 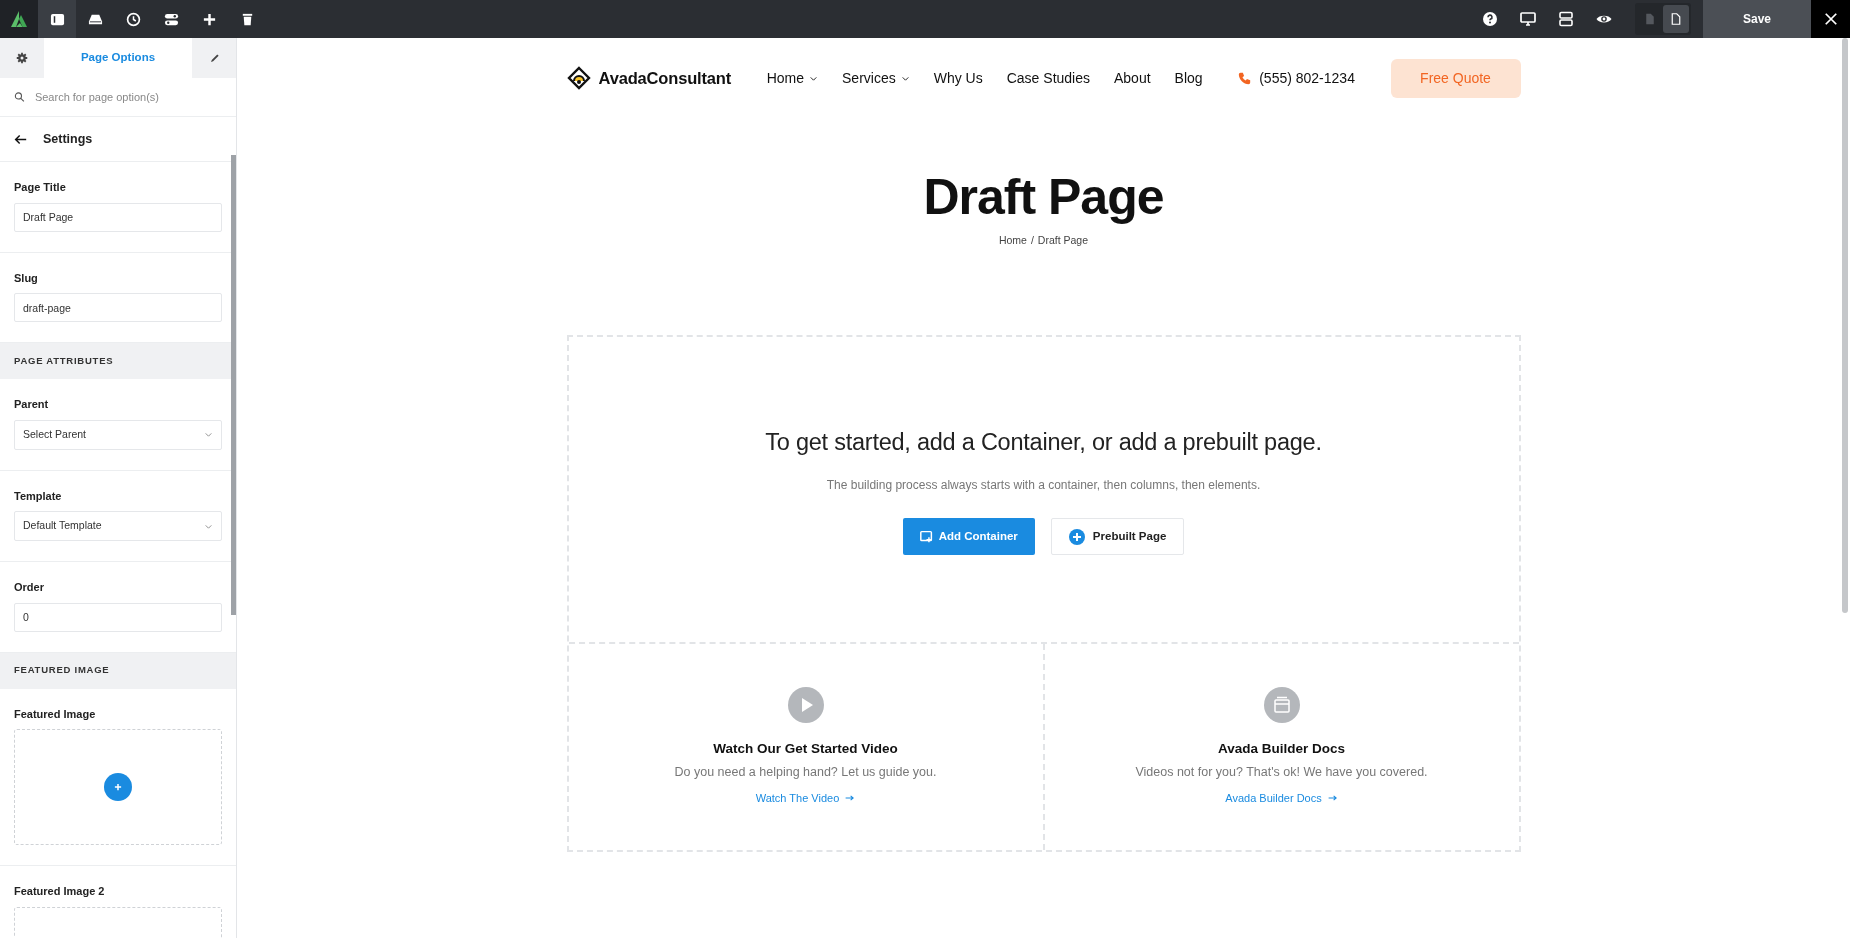 I want to click on card-title: Watch Our Get Started Video, so click(x=805, y=749).